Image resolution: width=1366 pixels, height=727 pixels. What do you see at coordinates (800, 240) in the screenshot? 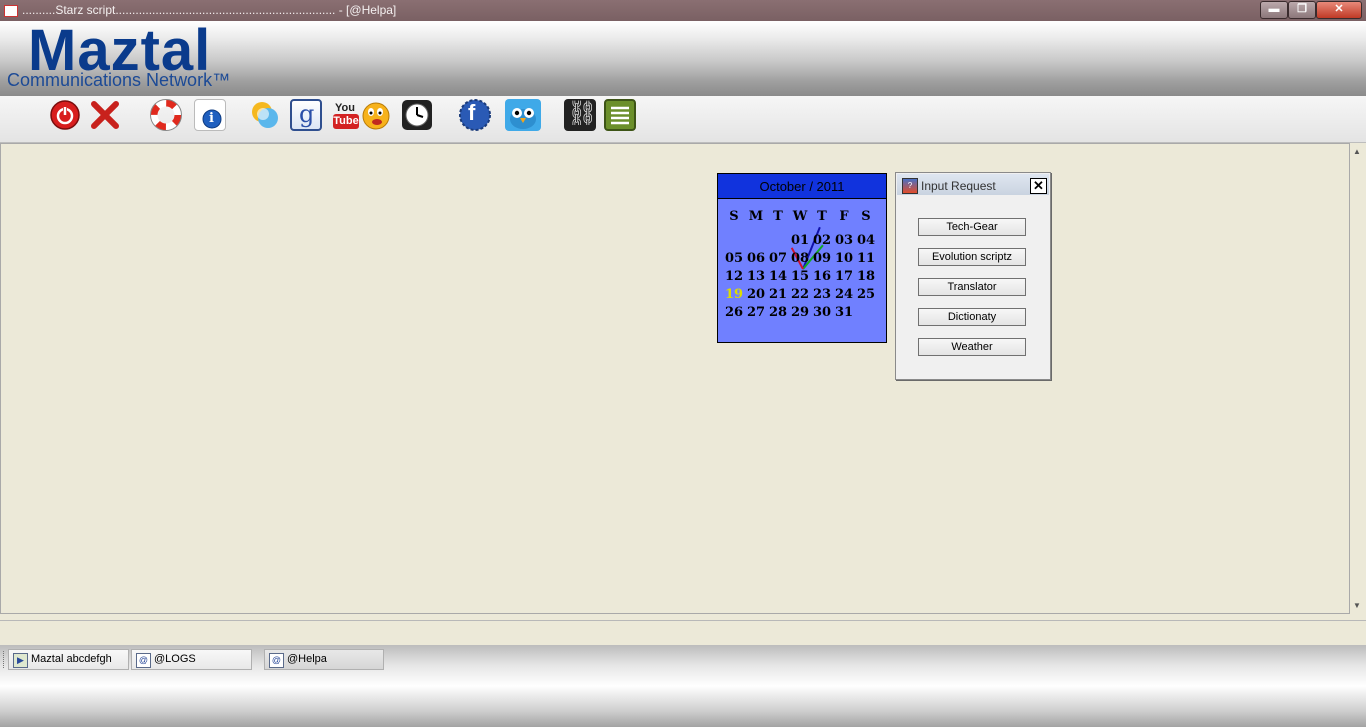
I see `calendar-day: 01` at bounding box center [800, 240].